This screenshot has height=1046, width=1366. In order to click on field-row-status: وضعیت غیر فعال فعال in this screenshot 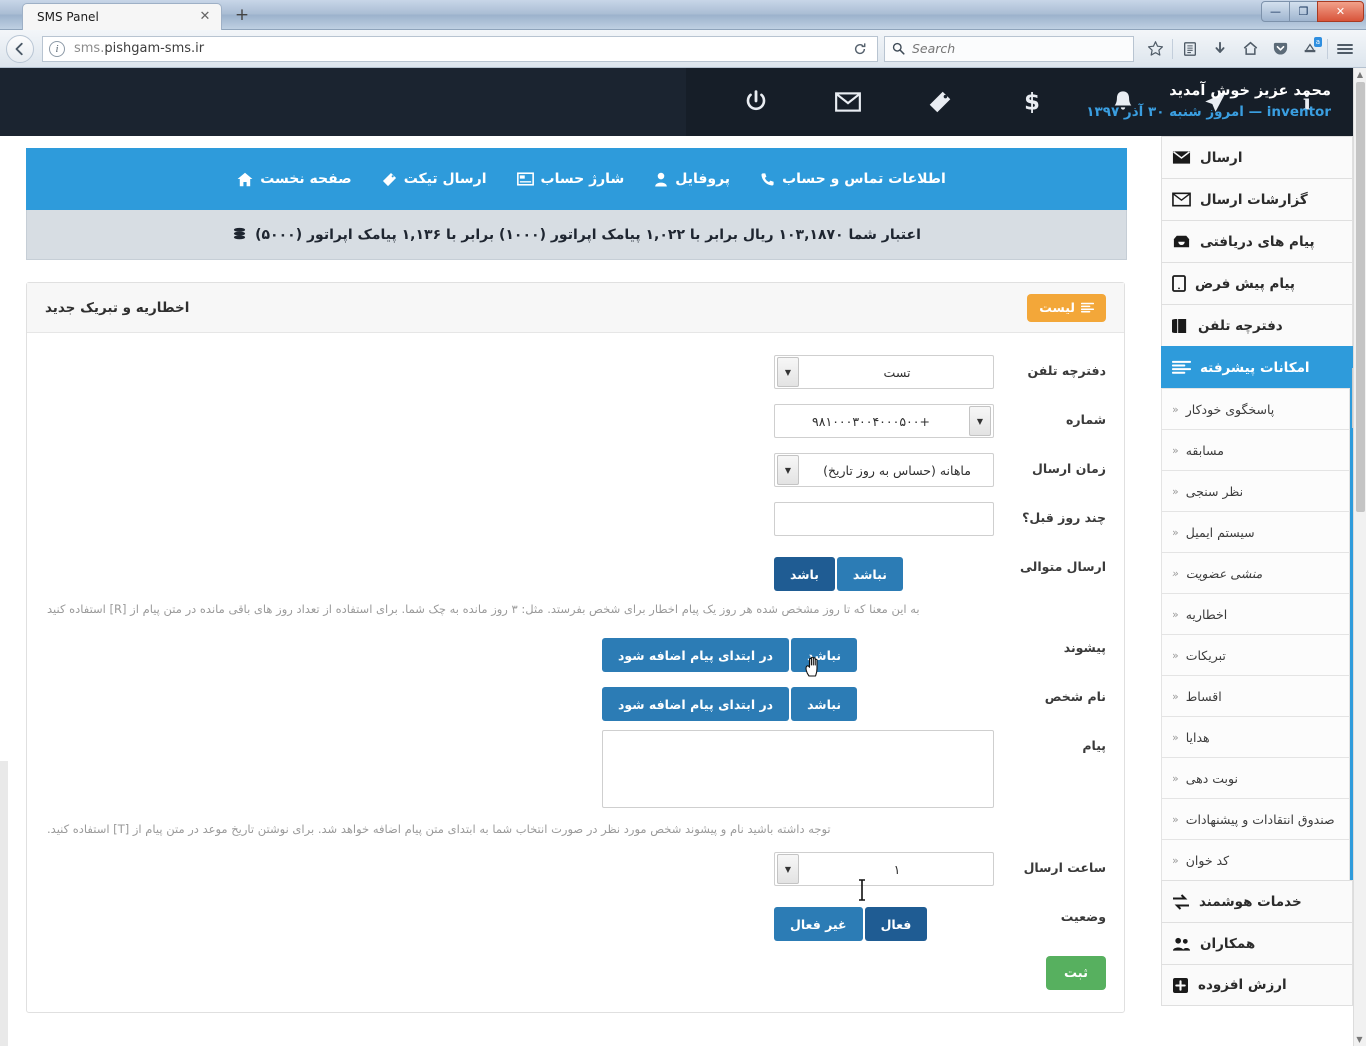, I will do `click(575, 917)`.